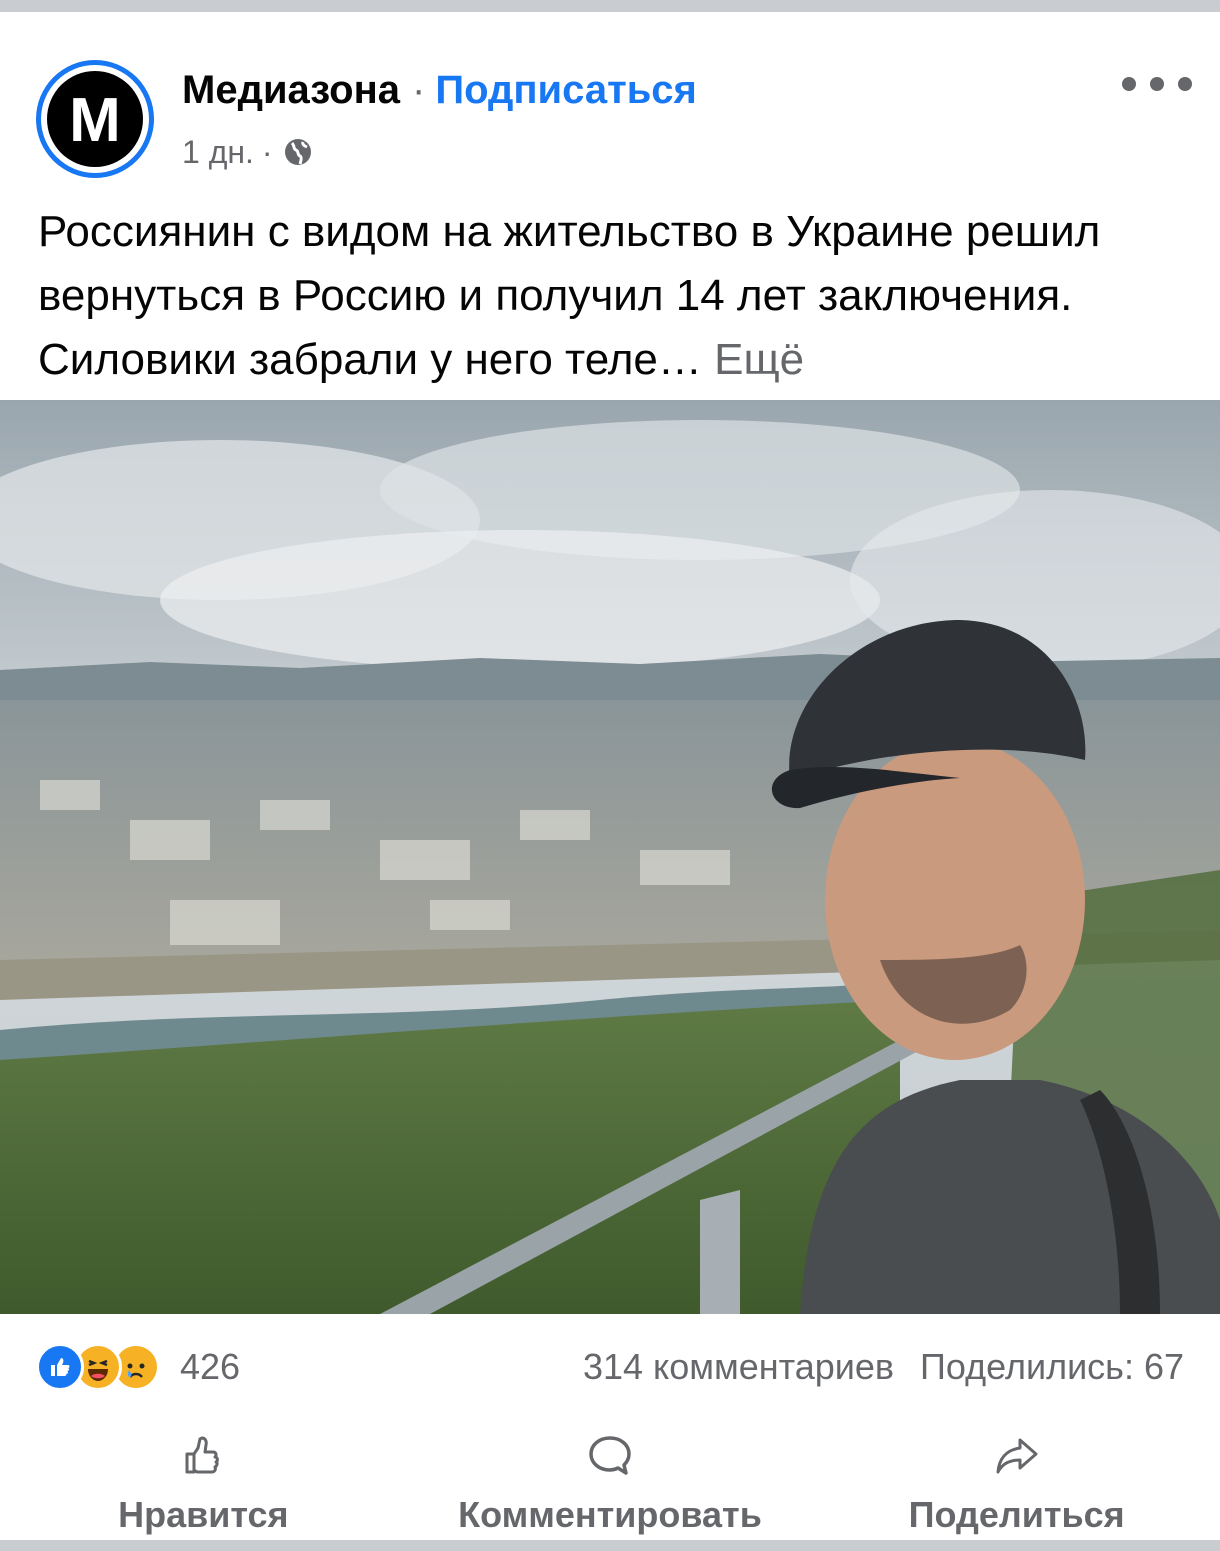 This screenshot has height=1551, width=1220. I want to click on mediazona-logo: M, so click(95, 119).